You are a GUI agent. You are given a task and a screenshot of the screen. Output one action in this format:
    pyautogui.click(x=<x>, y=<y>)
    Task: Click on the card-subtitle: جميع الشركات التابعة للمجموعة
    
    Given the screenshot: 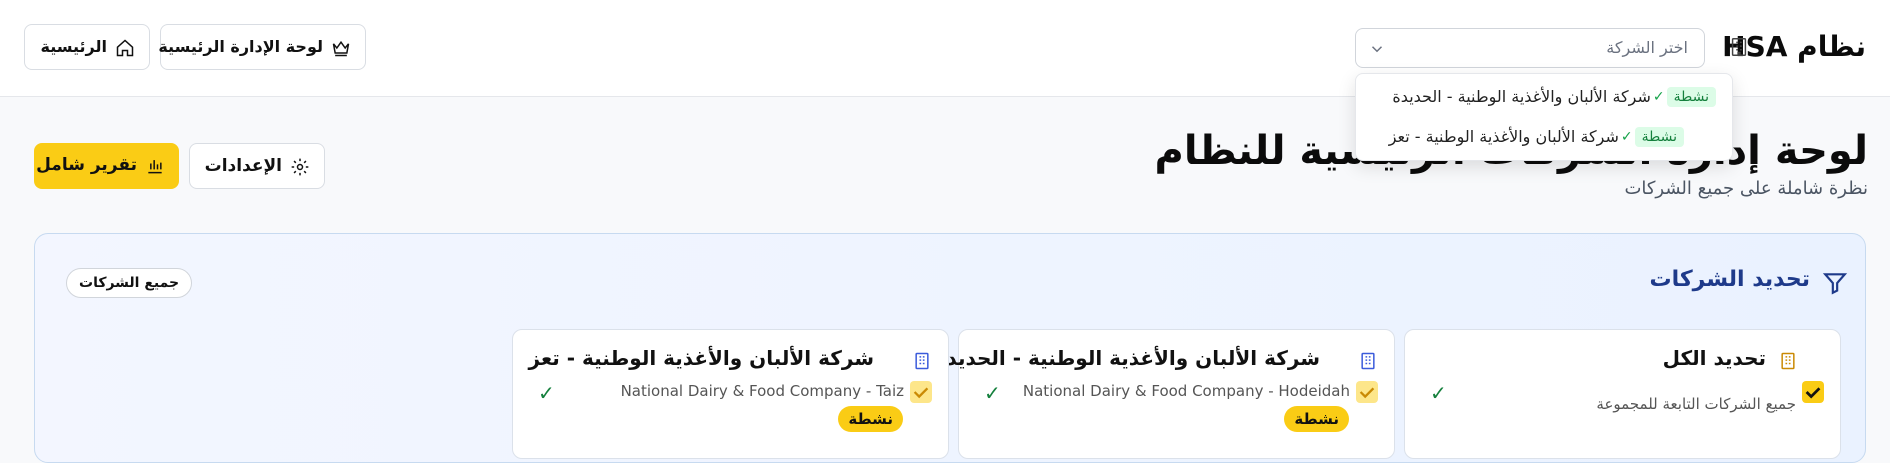 What is the action you would take?
    pyautogui.click(x=1696, y=404)
    